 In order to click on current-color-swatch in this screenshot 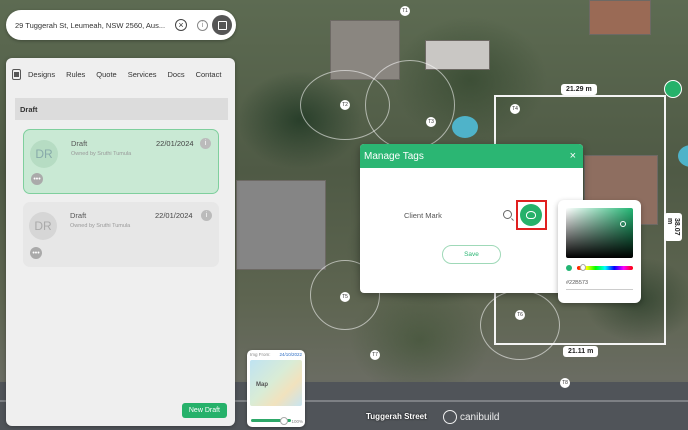, I will do `click(569, 268)`.